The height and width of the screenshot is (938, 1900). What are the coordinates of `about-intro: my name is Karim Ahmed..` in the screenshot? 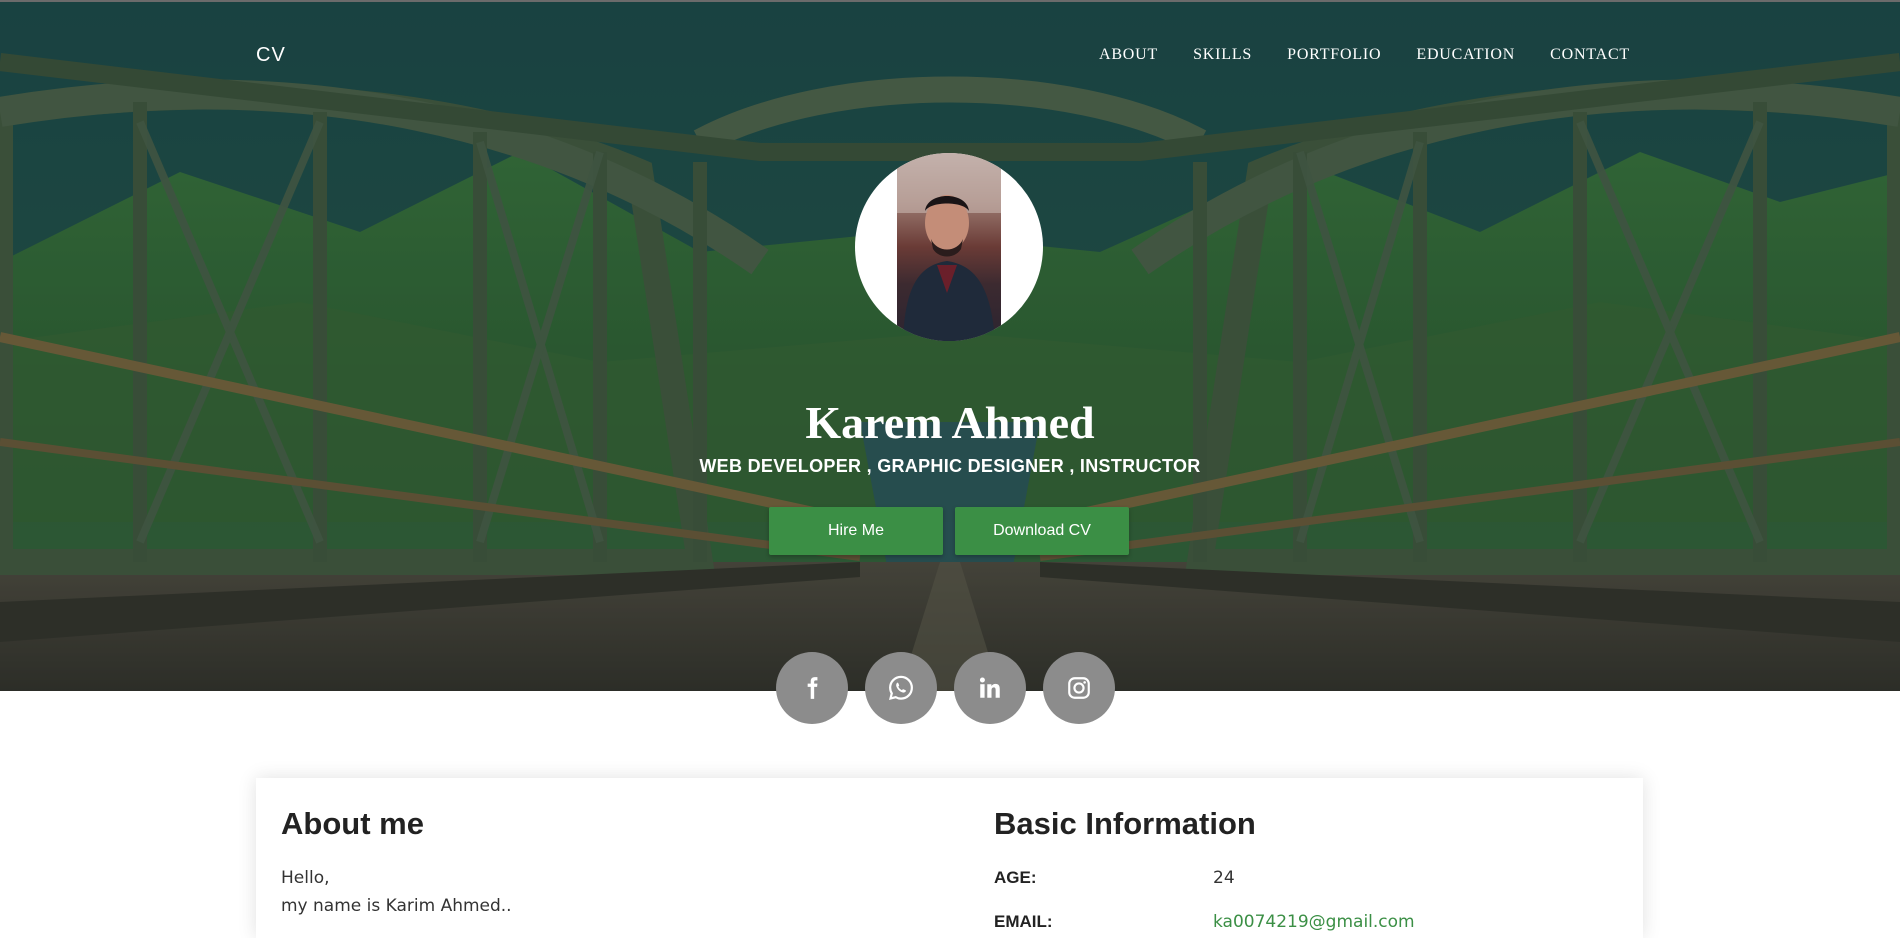 It's located at (396, 906).